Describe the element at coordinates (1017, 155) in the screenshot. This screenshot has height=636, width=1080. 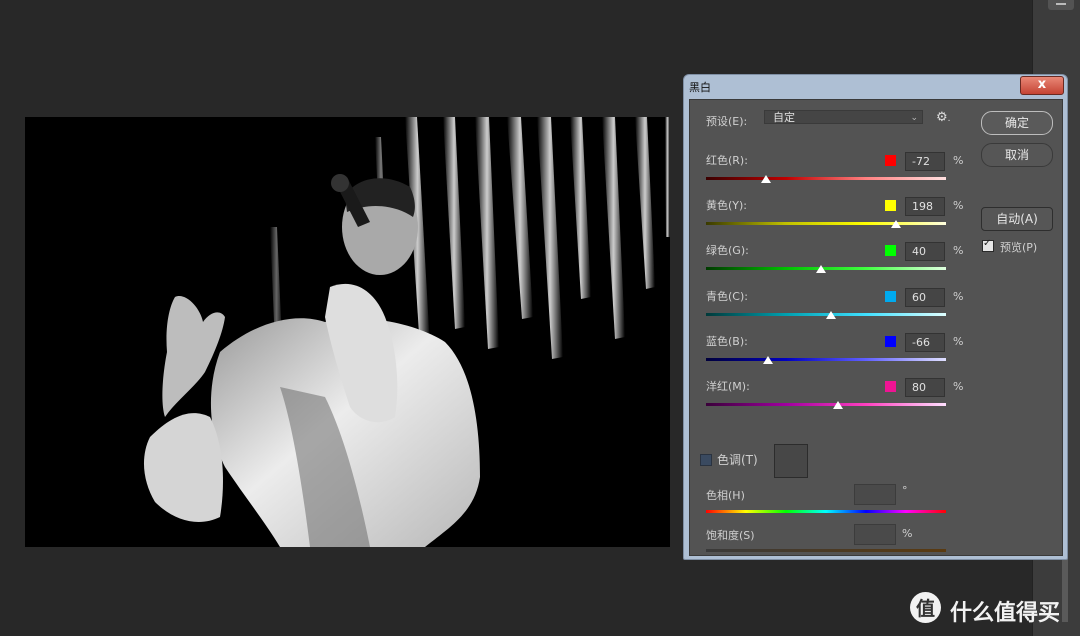
I see `cancel-button: 取消` at that location.